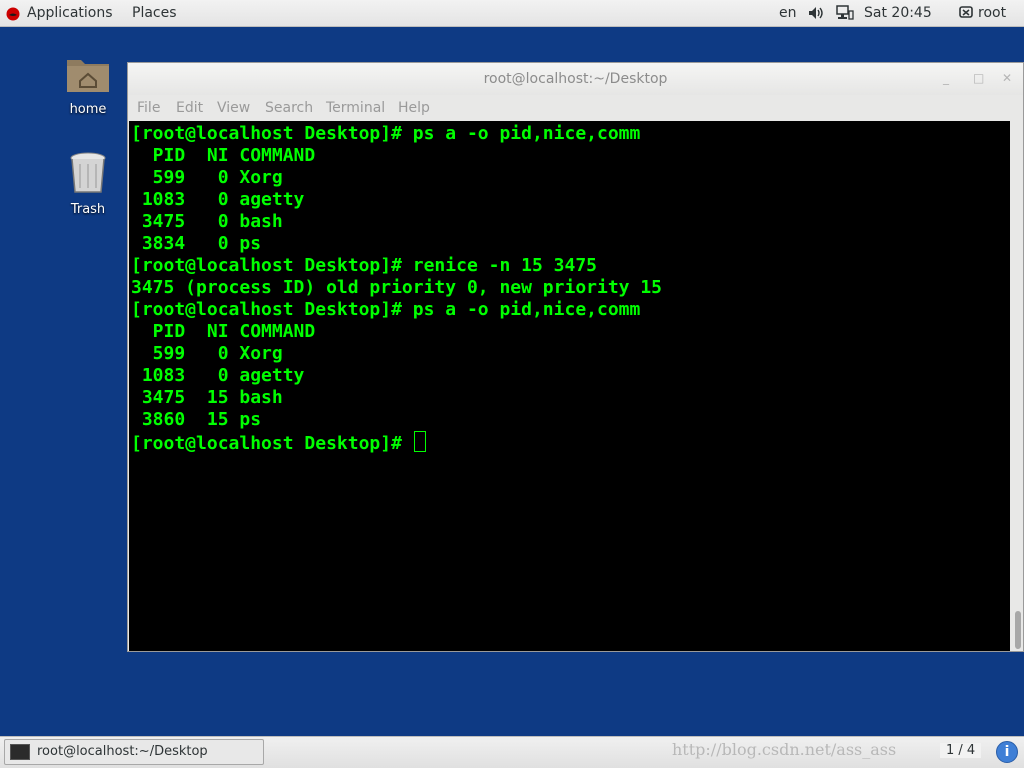 This screenshot has height=768, width=1024. I want to click on network-wired-icon, so click(845, 13).